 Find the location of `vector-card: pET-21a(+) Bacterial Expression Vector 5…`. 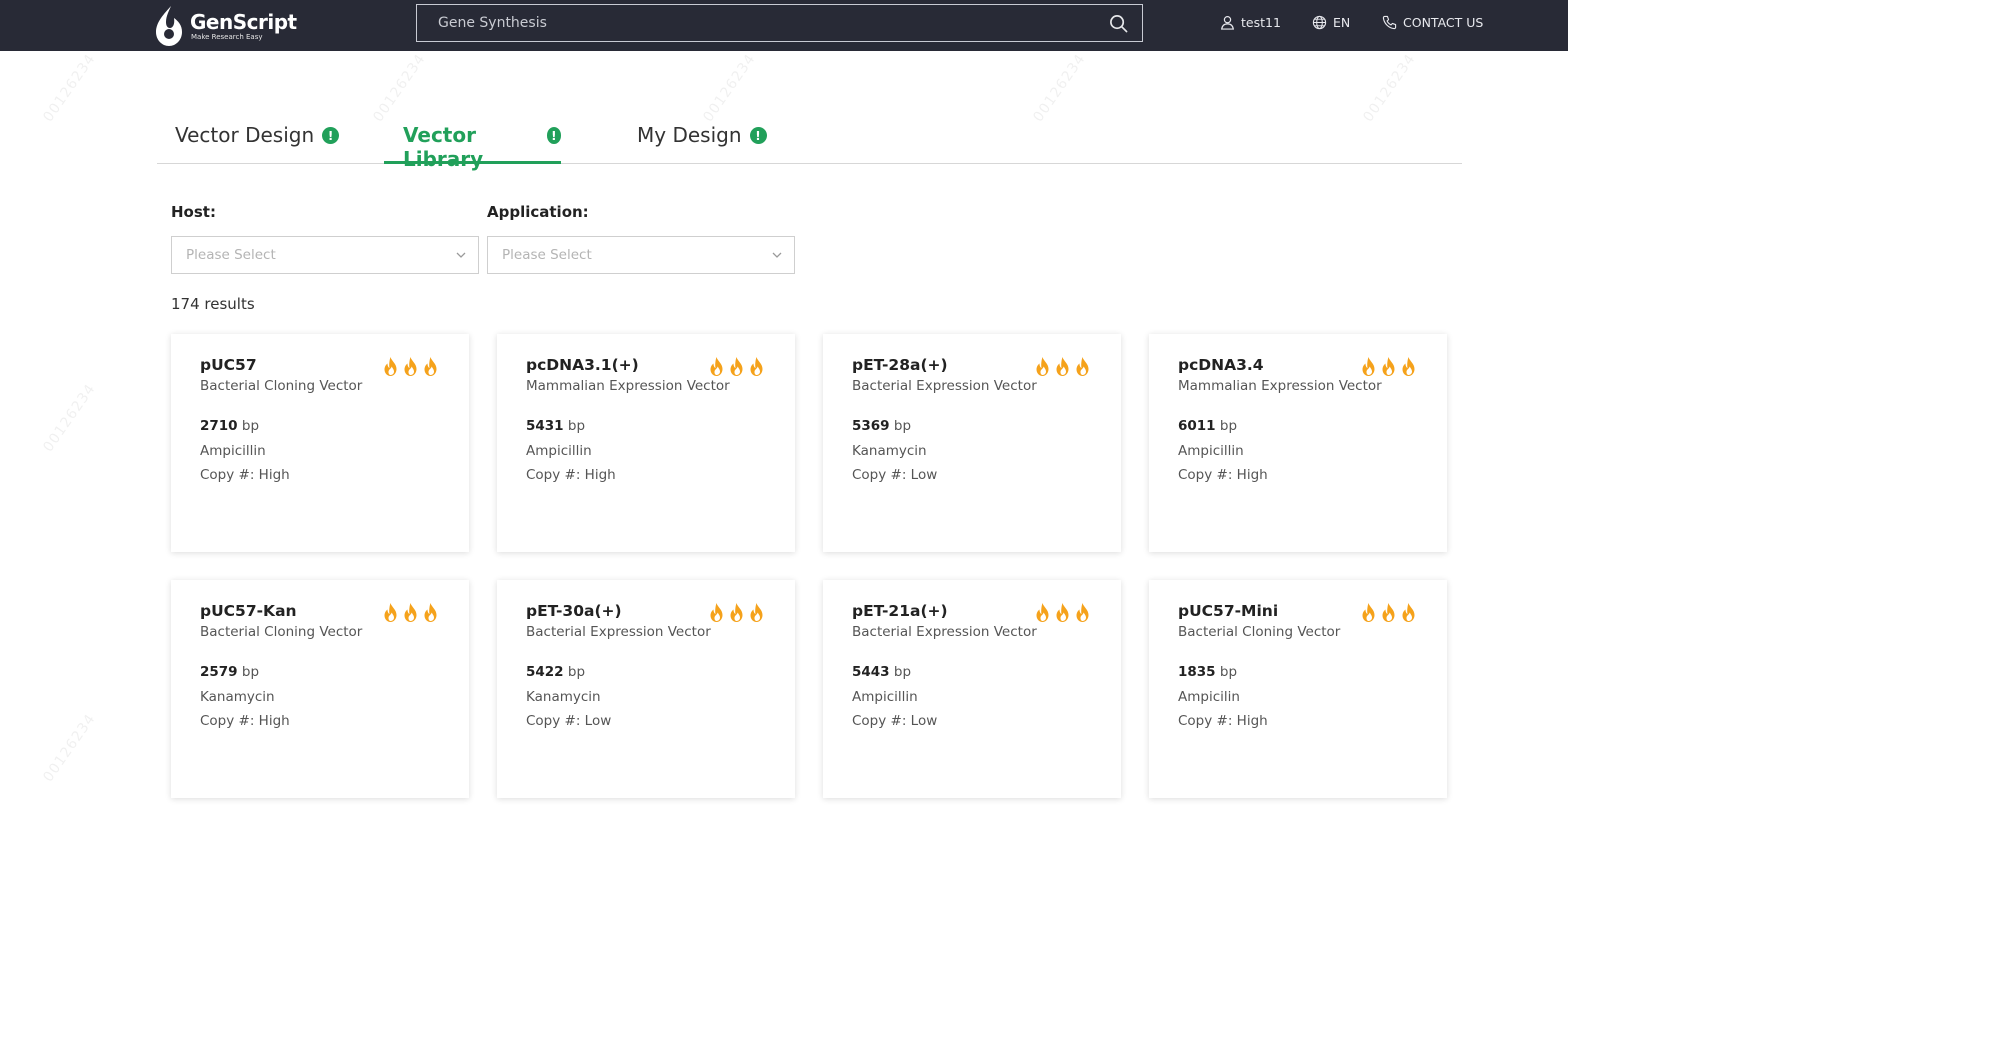

vector-card: pET-21a(+) Bacterial Expression Vector 5… is located at coordinates (972, 689).